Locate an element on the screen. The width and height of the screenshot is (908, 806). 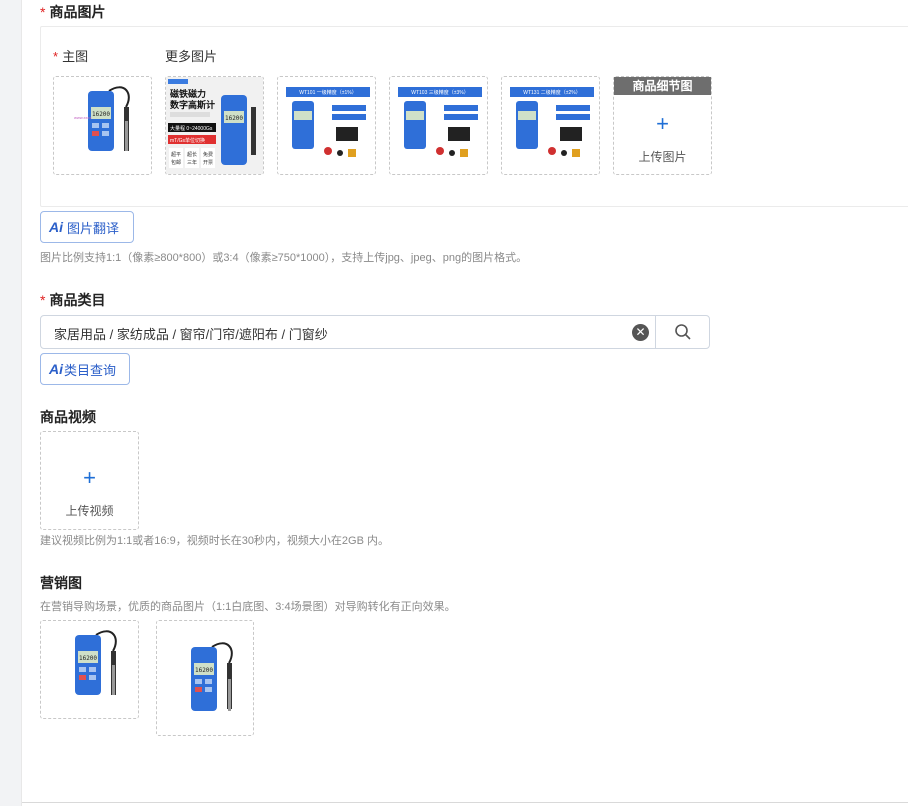
product-spec-icon: WT103 三级精度（±3%） is located at coordinates (440, 122).